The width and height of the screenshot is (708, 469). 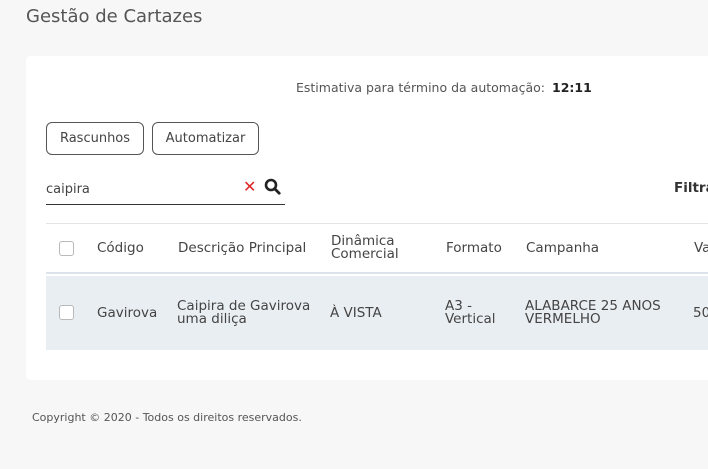 I want to click on cell-campaign: ALABARCE 25 ANOS VERMELHO, so click(x=593, y=313).